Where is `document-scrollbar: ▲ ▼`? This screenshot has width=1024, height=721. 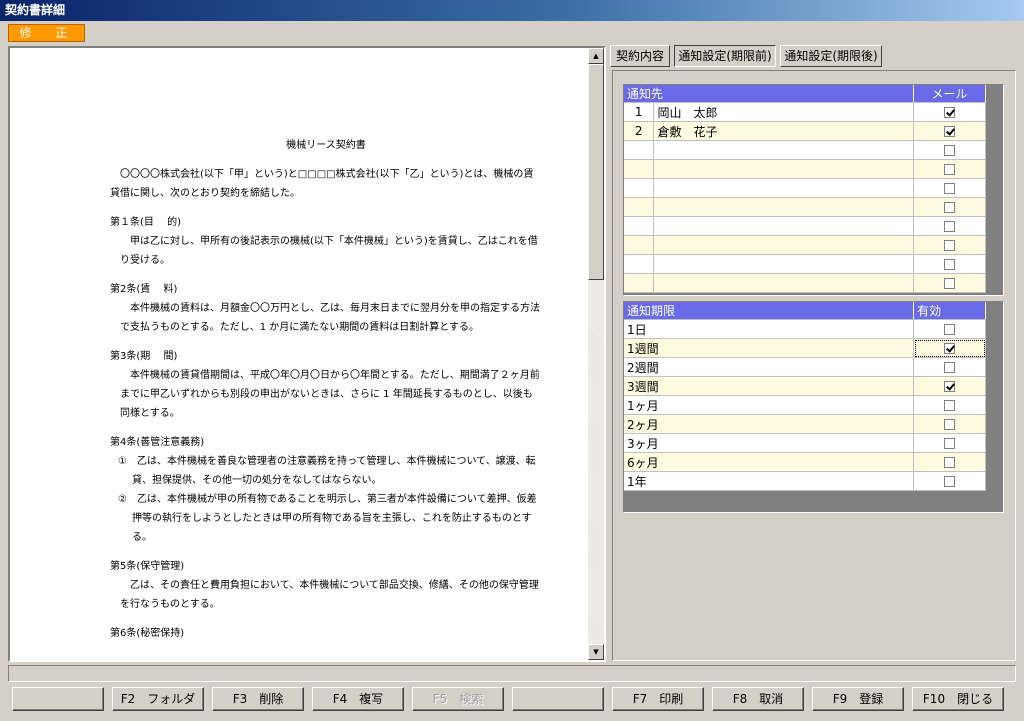
document-scrollbar: ▲ ▼ is located at coordinates (596, 354).